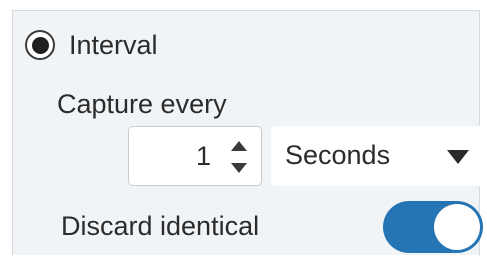 This screenshot has height=260, width=487. Describe the element at coordinates (457, 227) in the screenshot. I see `toggle-knob` at that location.